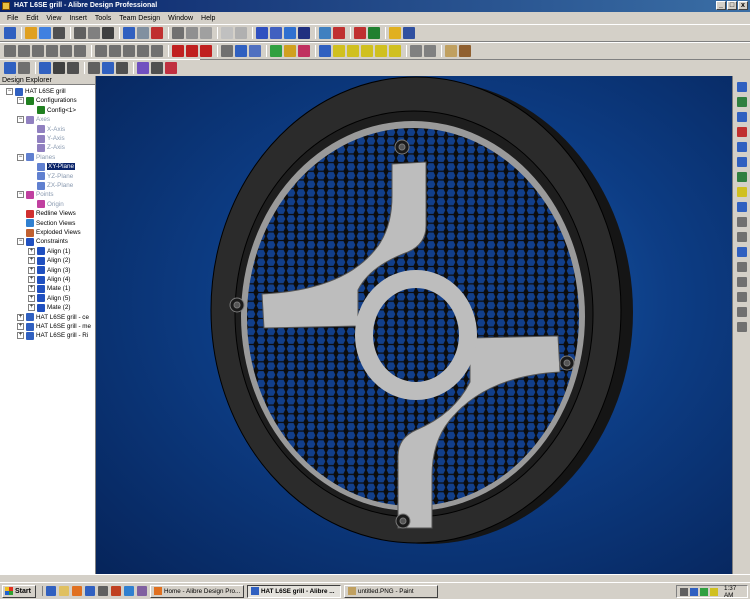  Describe the element at coordinates (78, 18) in the screenshot. I see `menu-insert: Insert` at that location.